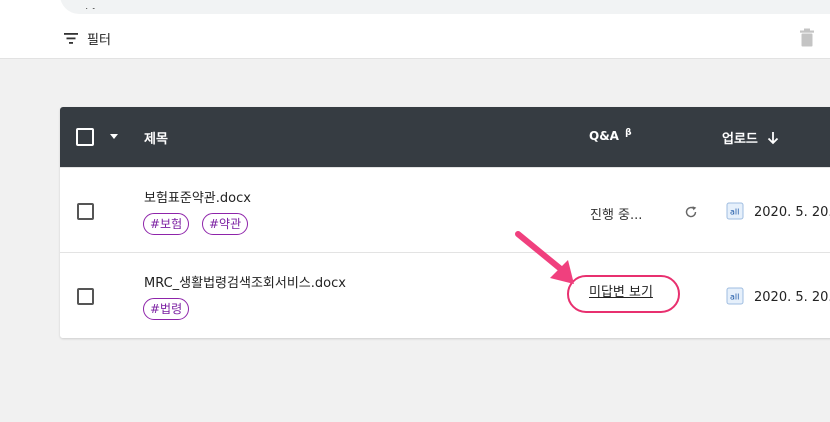 The width and height of the screenshot is (830, 422). I want to click on beta-superscript: β, so click(628, 133).